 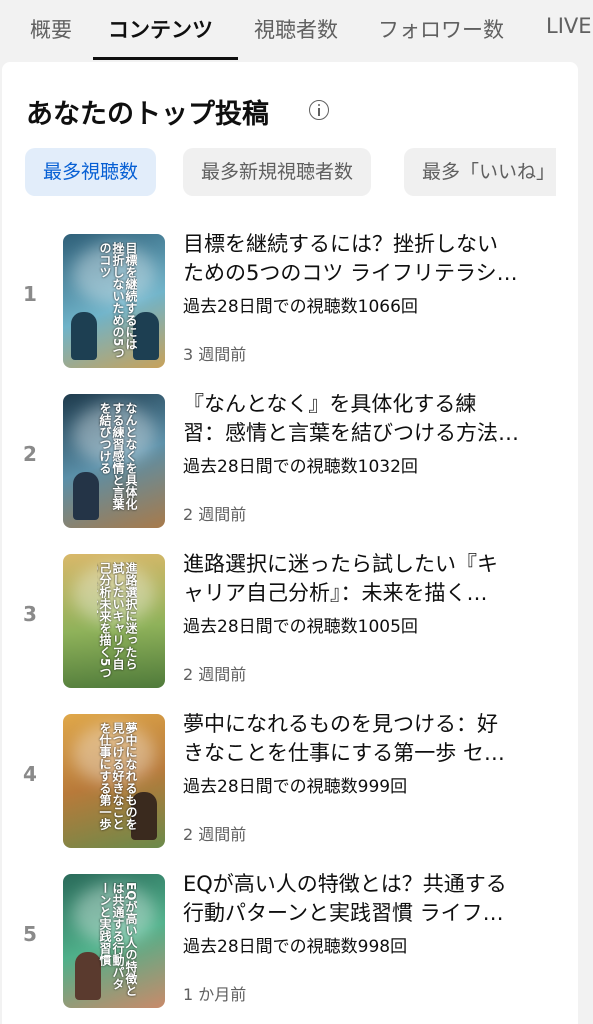 I want to click on post-views: 過去28日間での視聴数1066回, so click(x=300, y=307).